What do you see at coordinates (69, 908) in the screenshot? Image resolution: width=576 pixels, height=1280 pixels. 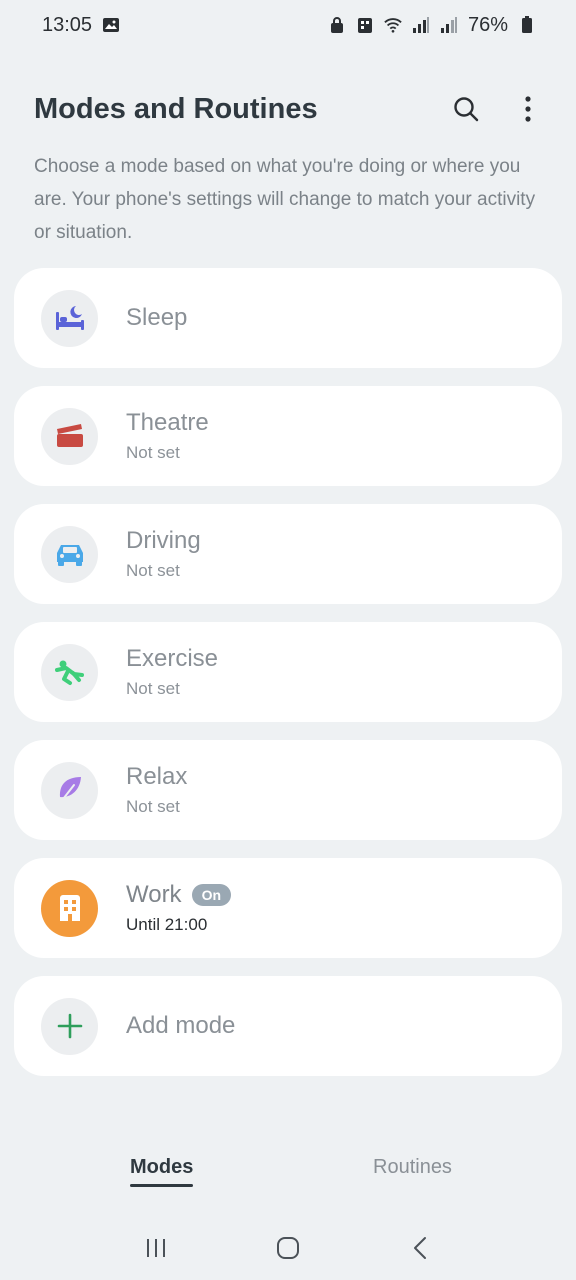 I see `office-building-icon` at bounding box center [69, 908].